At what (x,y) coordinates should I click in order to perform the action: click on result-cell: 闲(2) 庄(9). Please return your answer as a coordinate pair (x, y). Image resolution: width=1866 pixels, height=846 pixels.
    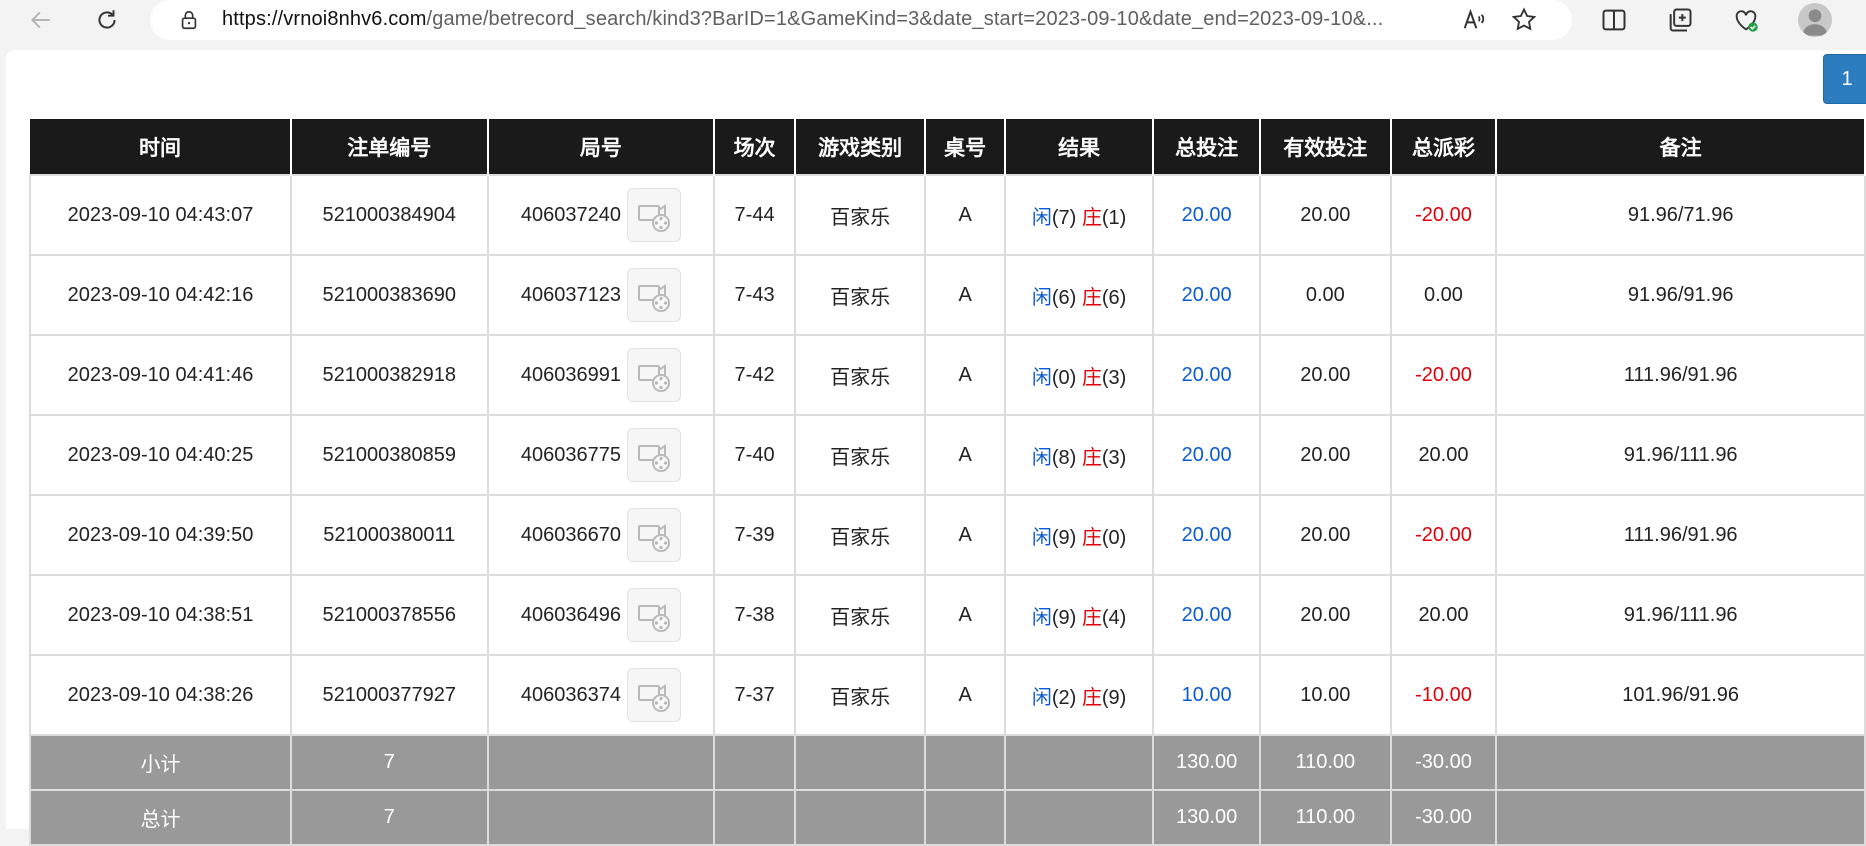
    Looking at the image, I should click on (1079, 695).